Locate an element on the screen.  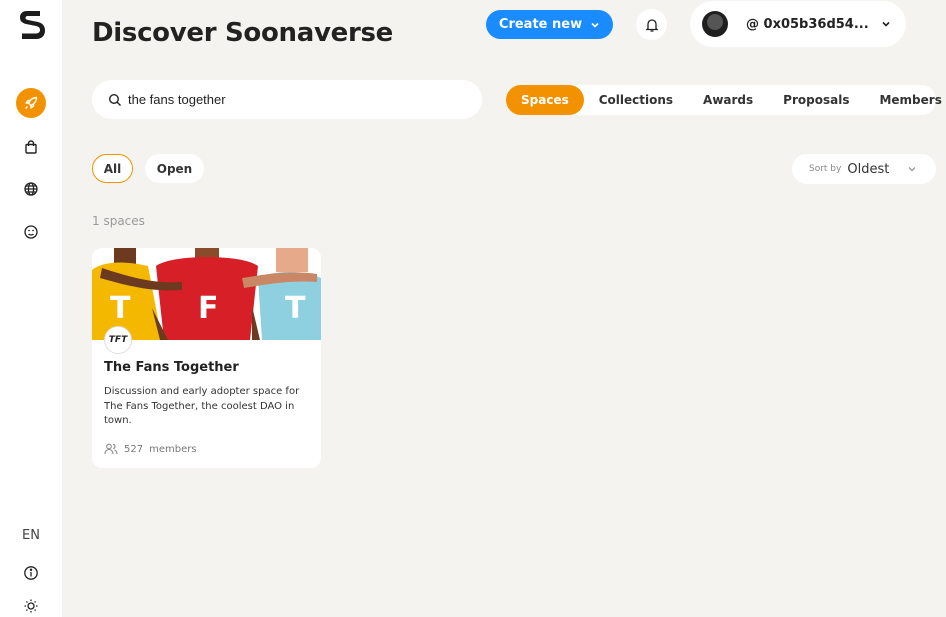
about-button is located at coordinates (31, 573).